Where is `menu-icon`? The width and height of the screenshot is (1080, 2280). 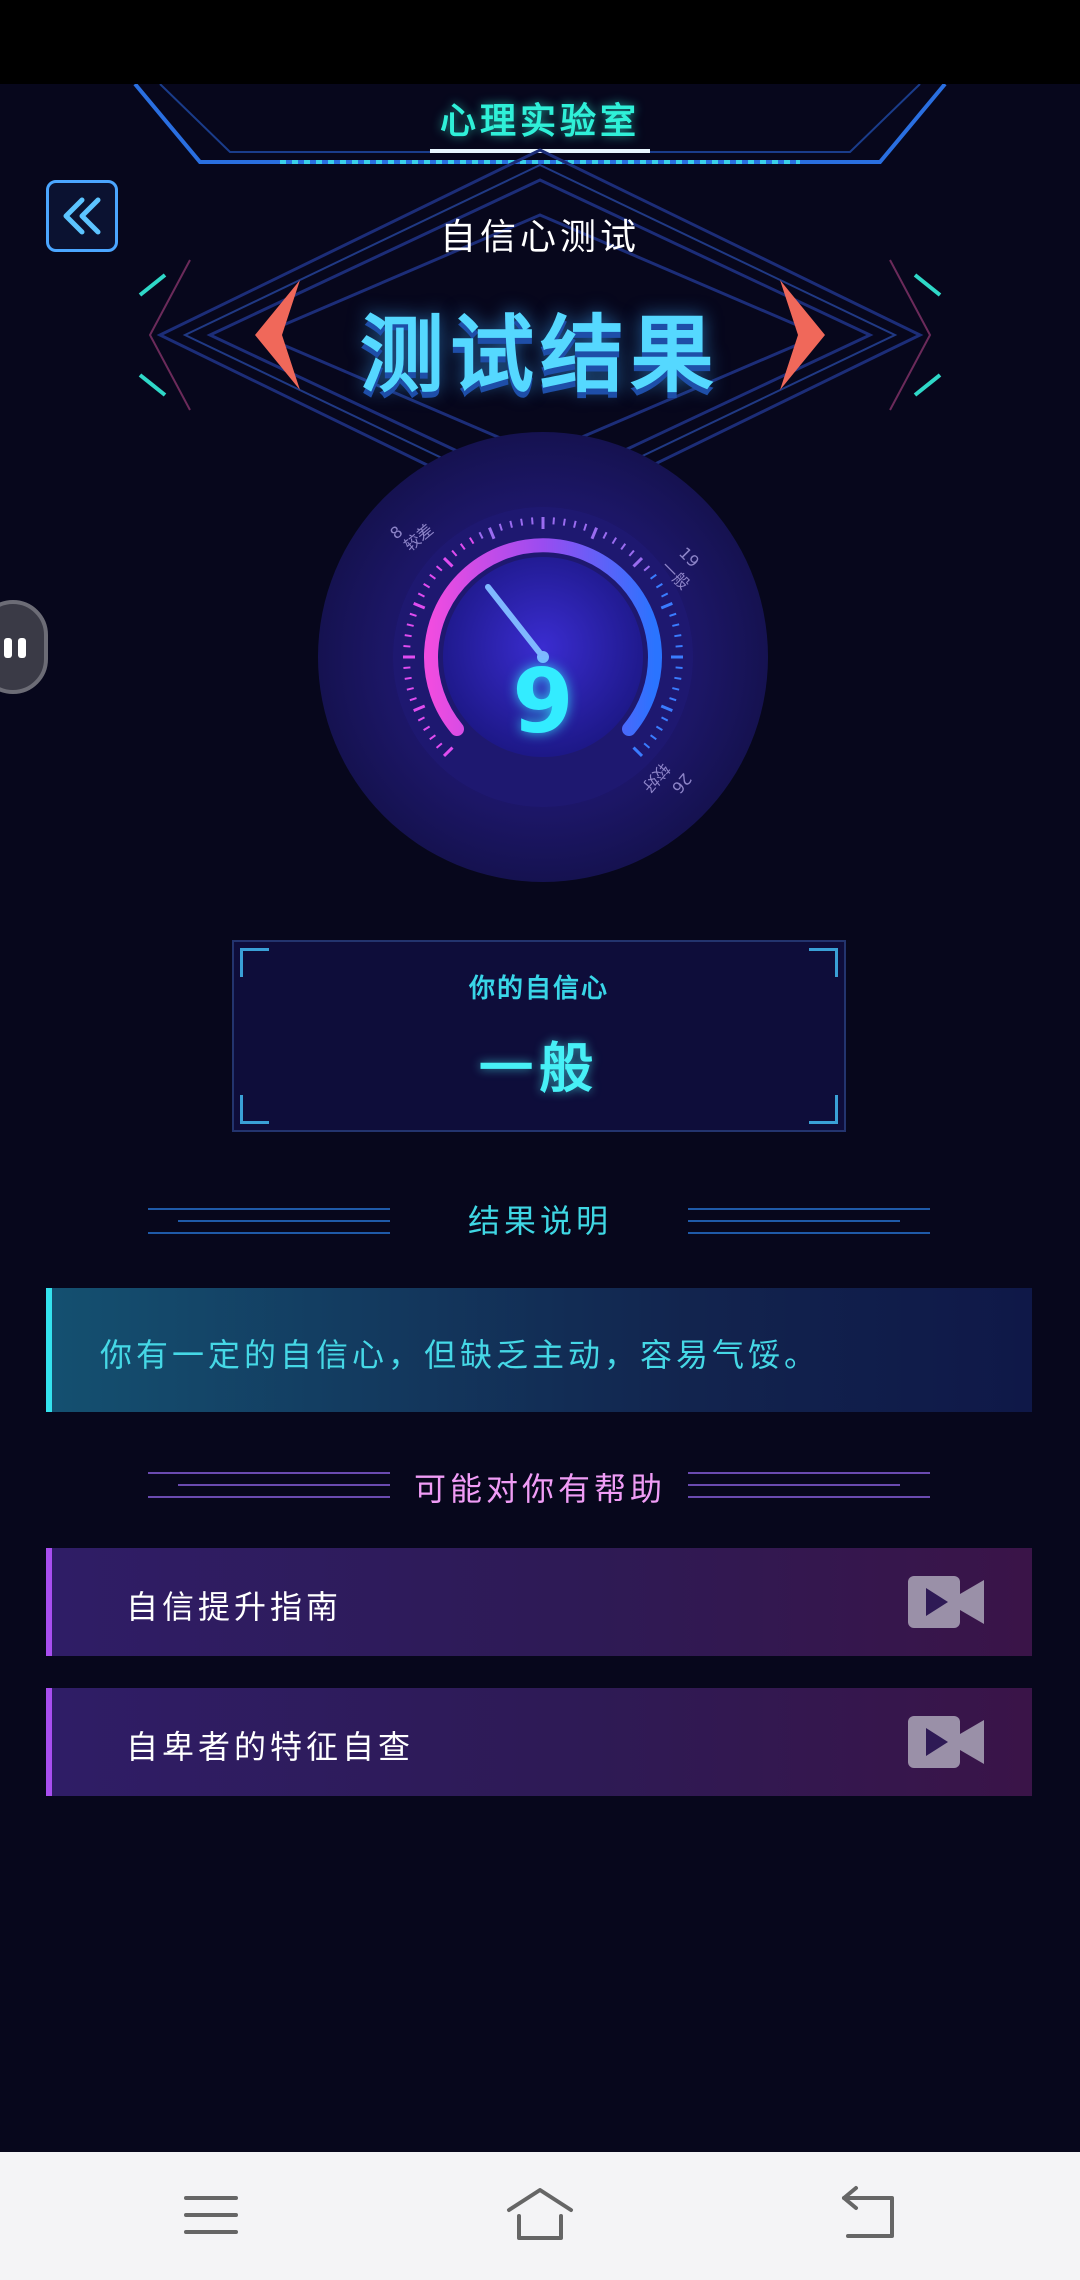
menu-icon is located at coordinates (211, 2215).